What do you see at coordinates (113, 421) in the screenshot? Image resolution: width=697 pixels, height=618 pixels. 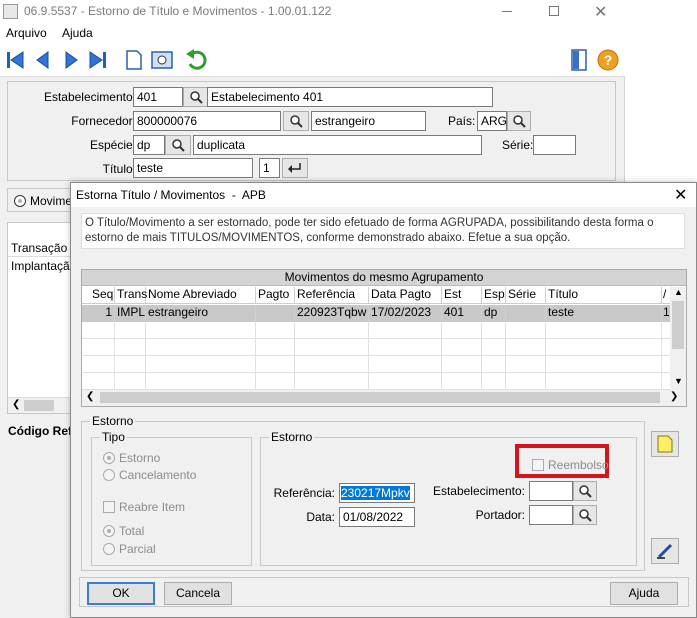 I see `estorno-group-title: Estorno` at bounding box center [113, 421].